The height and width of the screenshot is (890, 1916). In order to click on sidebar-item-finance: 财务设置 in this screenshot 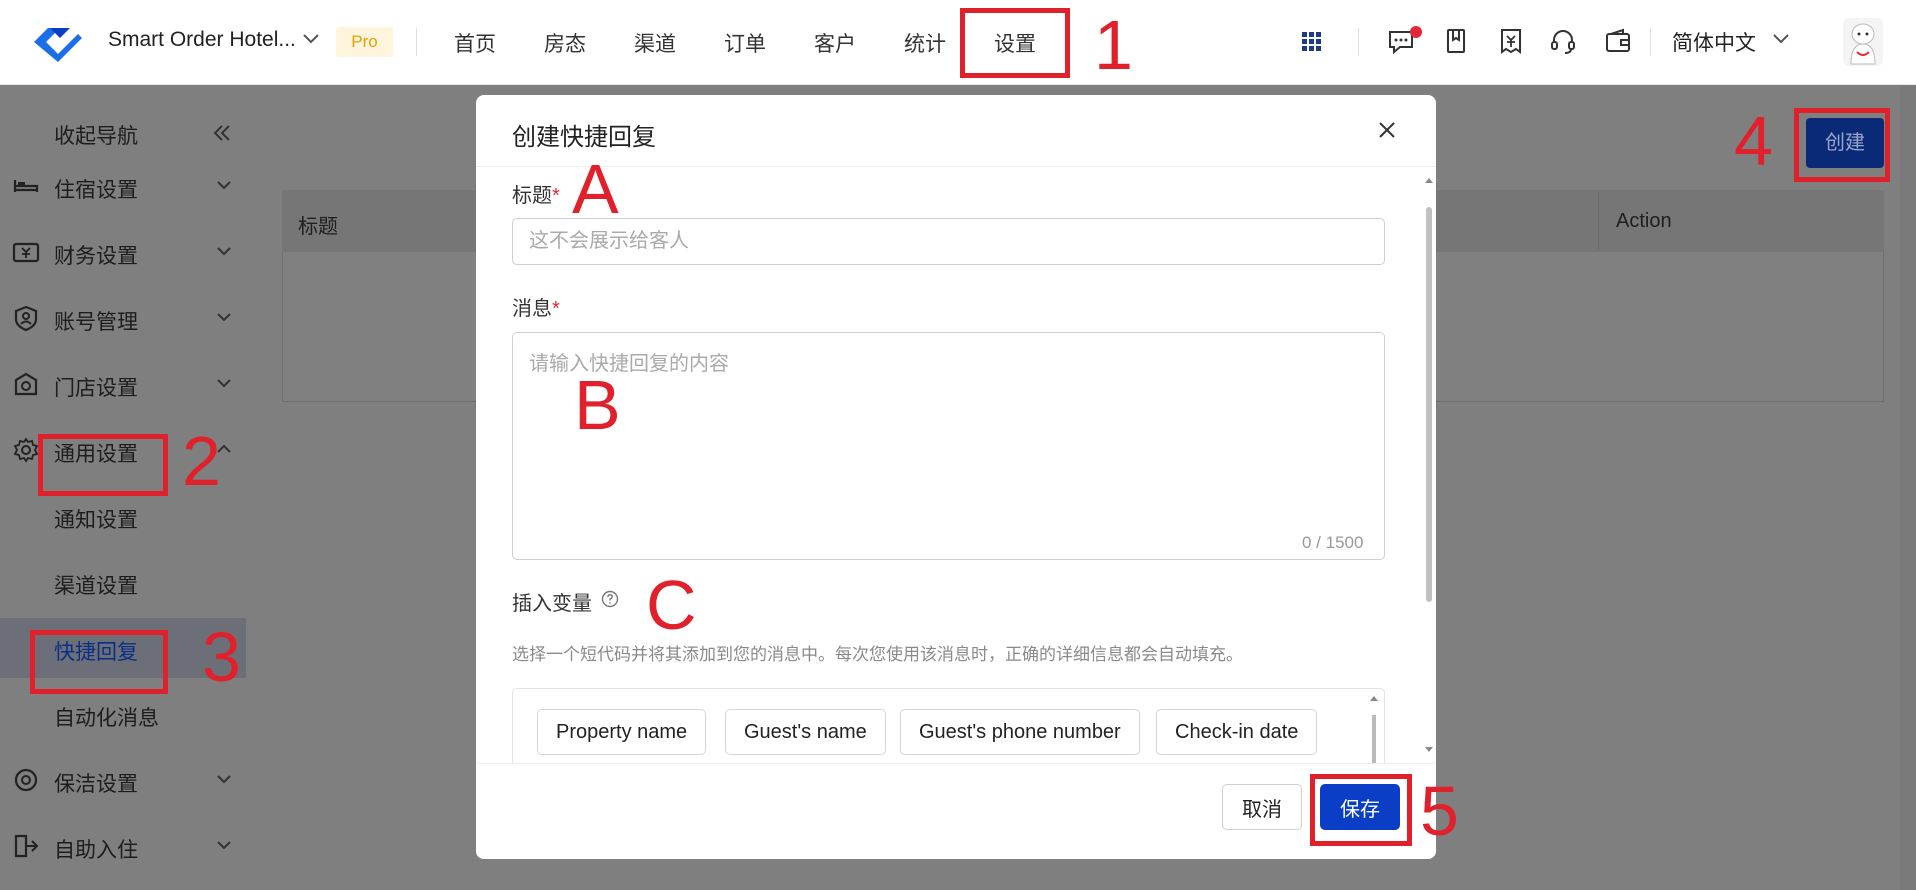, I will do `click(123, 252)`.